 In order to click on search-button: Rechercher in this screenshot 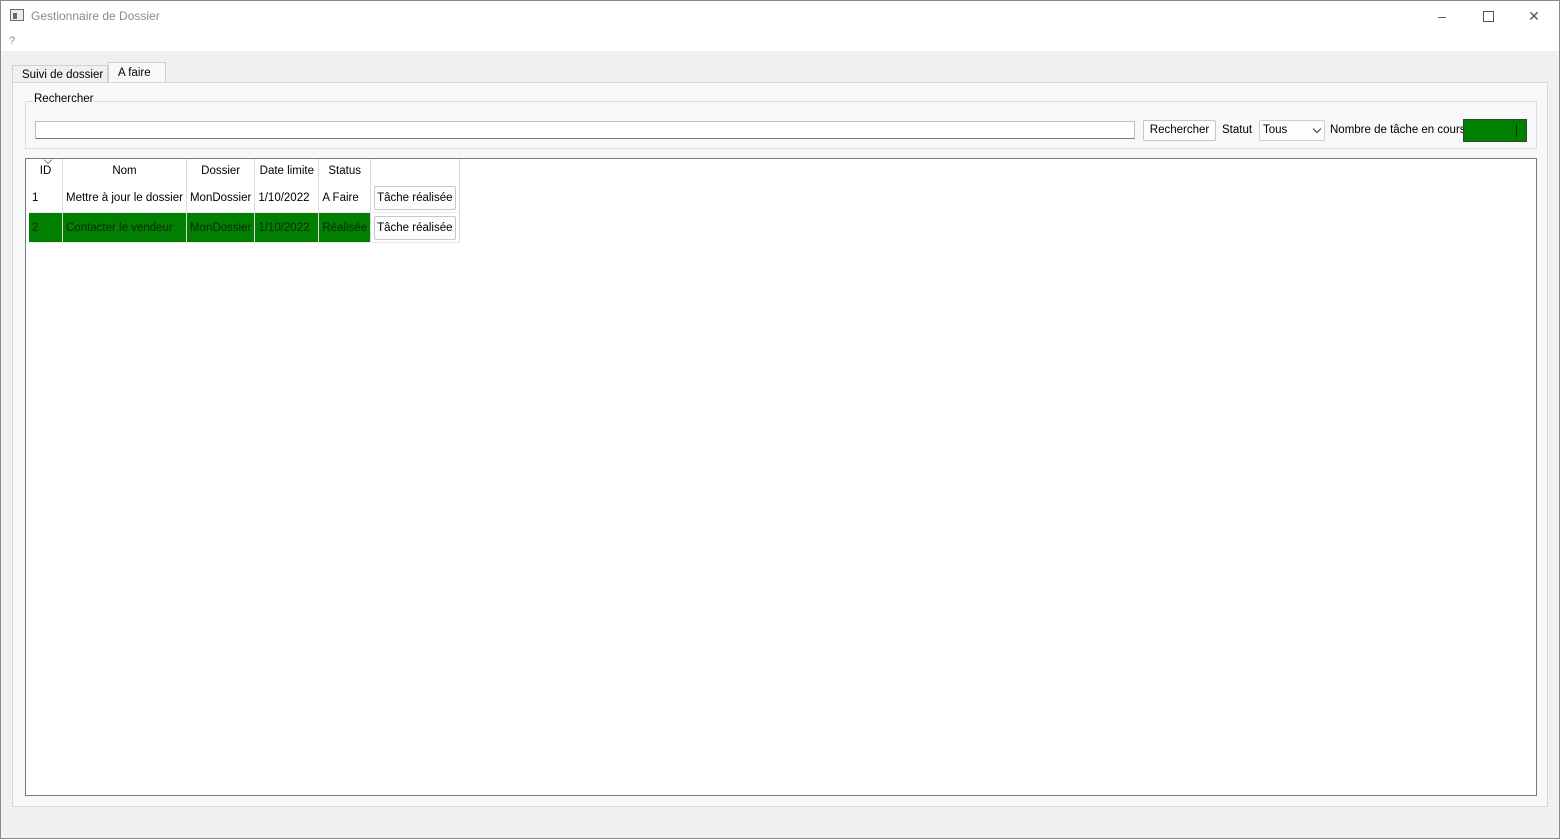, I will do `click(1179, 130)`.